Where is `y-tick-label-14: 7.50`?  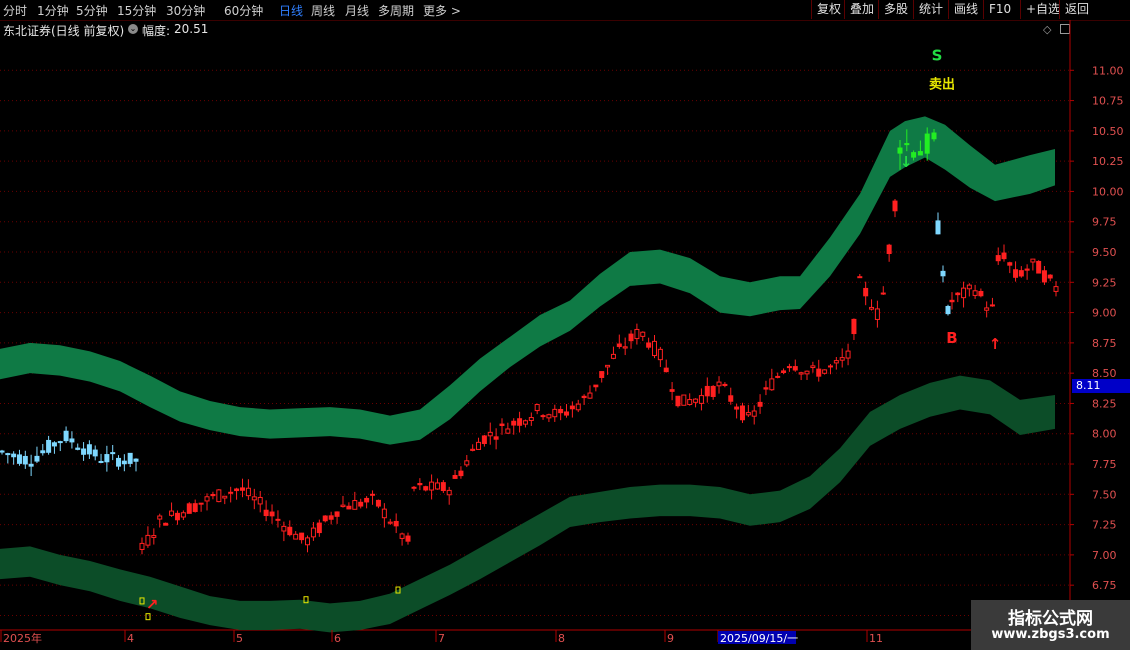
y-tick-label-14: 7.50 is located at coordinates (1104, 494).